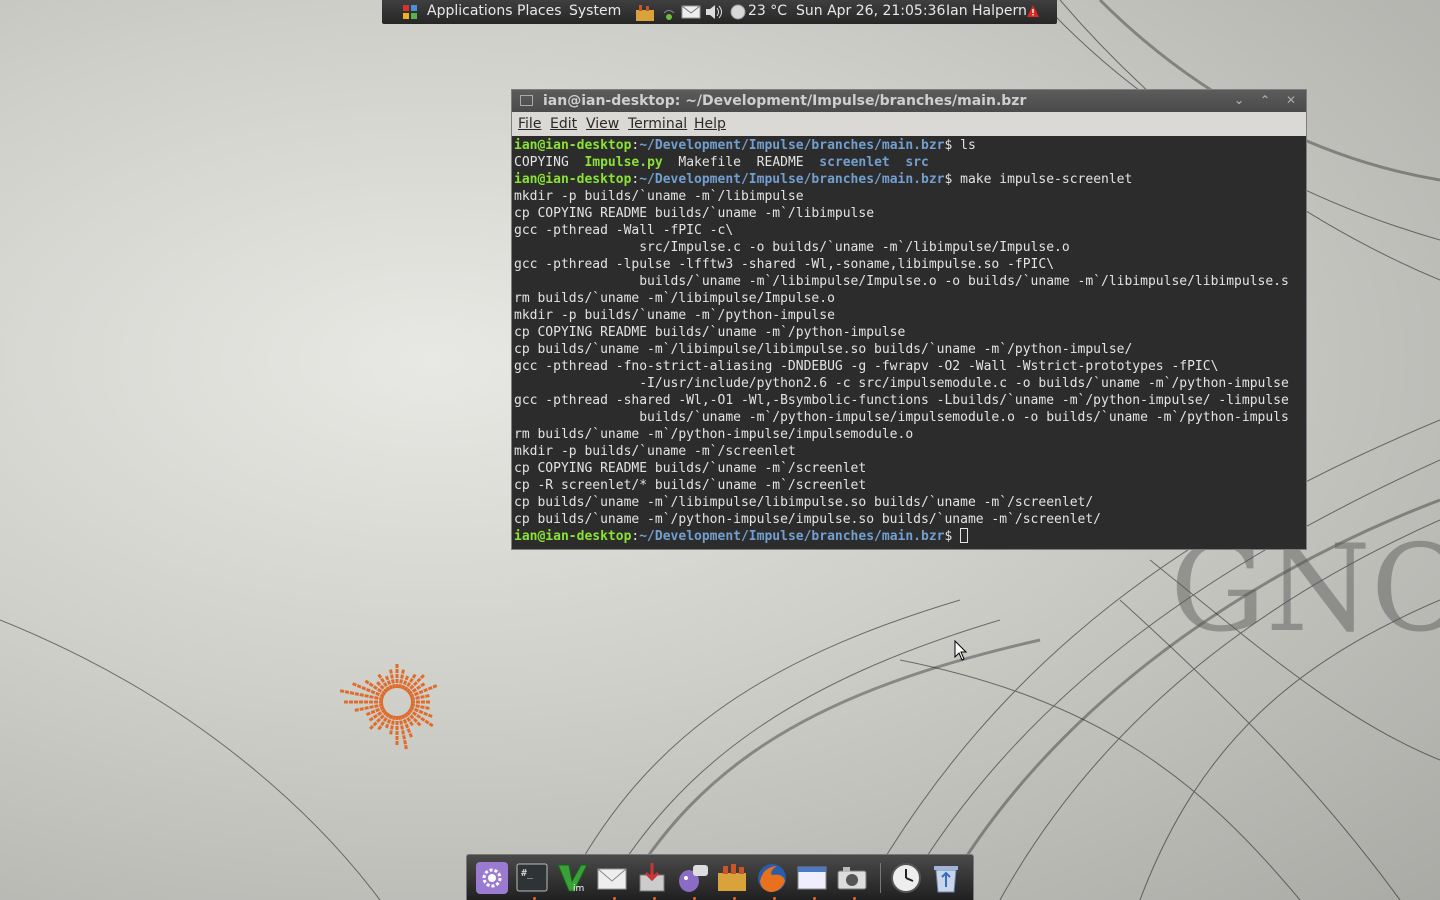 The height and width of the screenshot is (900, 1440). Describe the element at coordinates (470, 11) in the screenshot. I see `applications-menu: Applications` at that location.